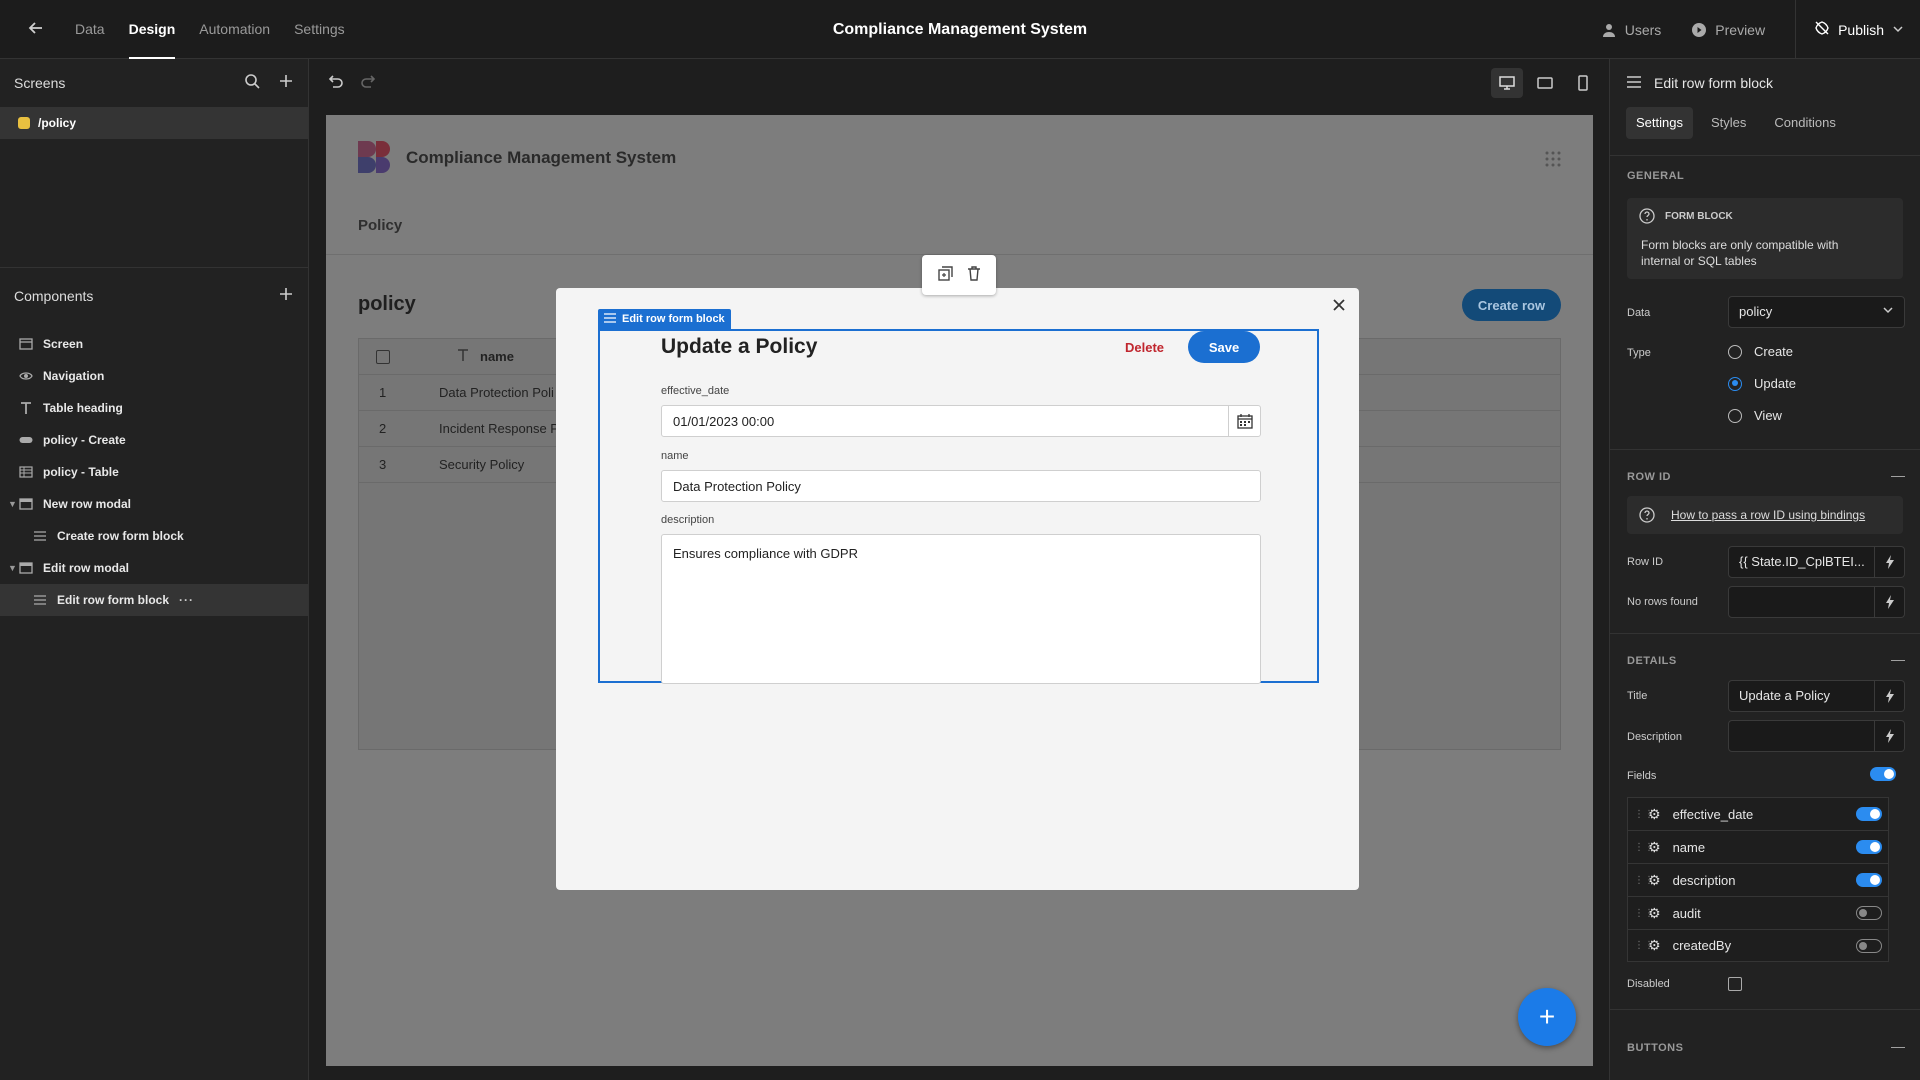  What do you see at coordinates (1553, 160) in the screenshot?
I see `grid-dots-icon` at bounding box center [1553, 160].